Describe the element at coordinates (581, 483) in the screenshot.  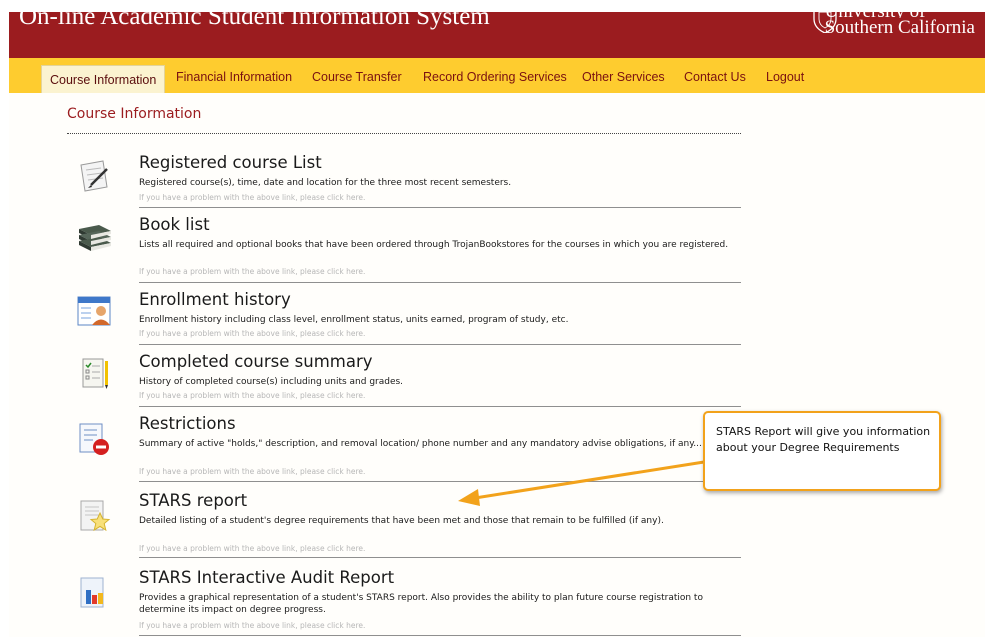
I see `callout-arrow-icon` at that location.